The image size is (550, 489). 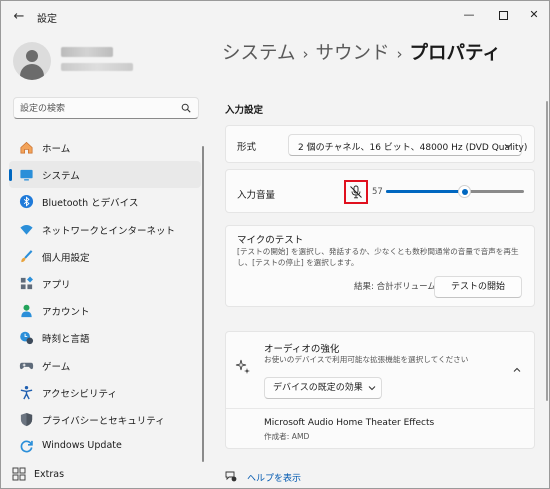 I want to click on user-name-blurred, so click(x=87, y=52).